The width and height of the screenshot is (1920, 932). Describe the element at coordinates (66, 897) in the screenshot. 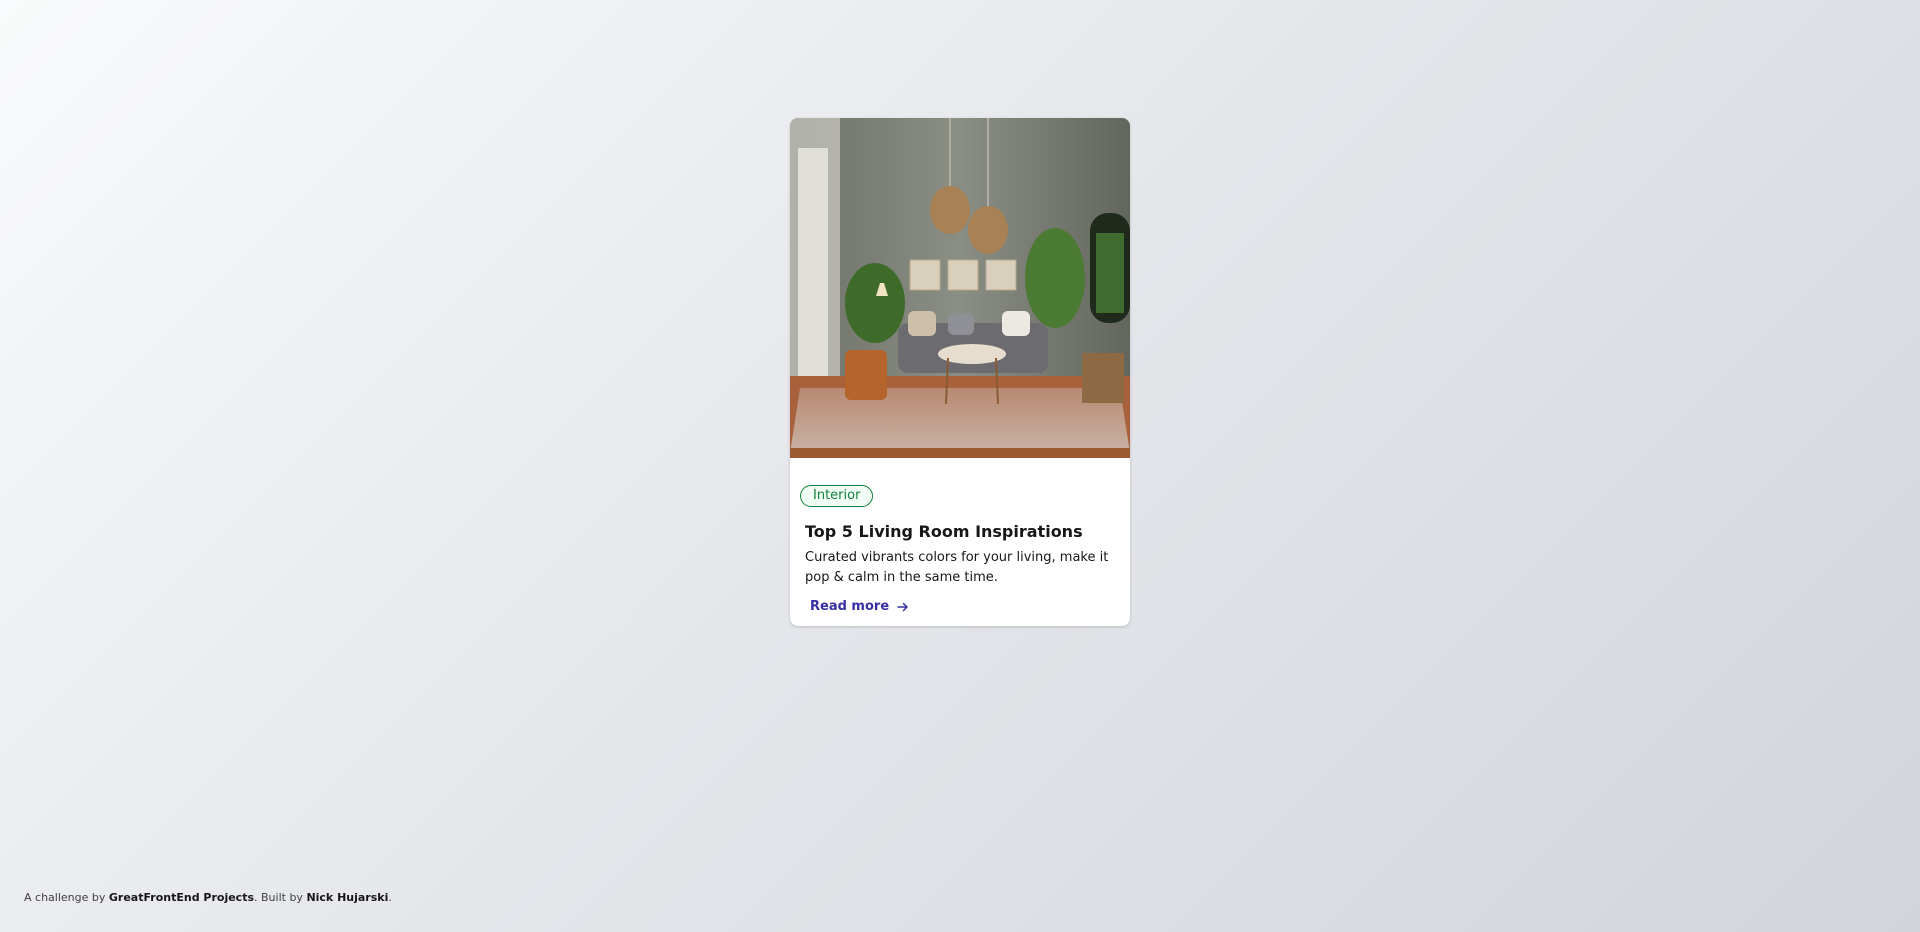

I see `footer-prefix: A challenge by` at that location.